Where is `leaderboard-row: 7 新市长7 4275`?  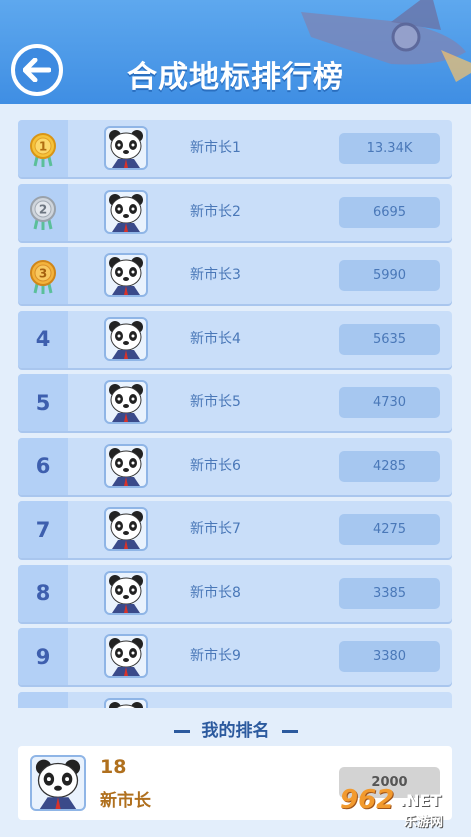 leaderboard-row: 7 新市长7 4275 is located at coordinates (235, 529).